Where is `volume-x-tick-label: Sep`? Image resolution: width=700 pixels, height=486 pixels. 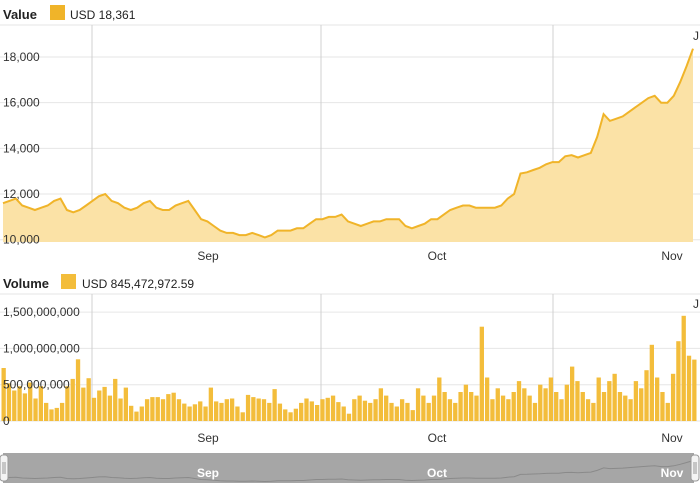 volume-x-tick-label: Sep is located at coordinates (208, 438).